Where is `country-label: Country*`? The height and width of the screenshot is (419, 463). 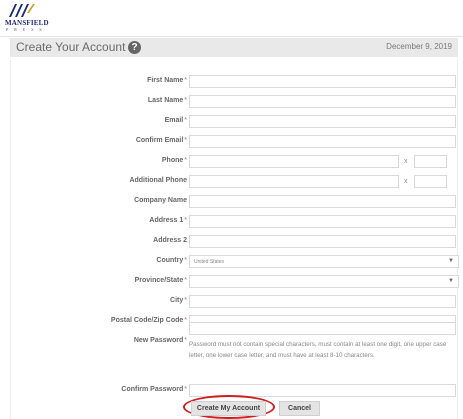
country-label: Country* is located at coordinates (171, 260).